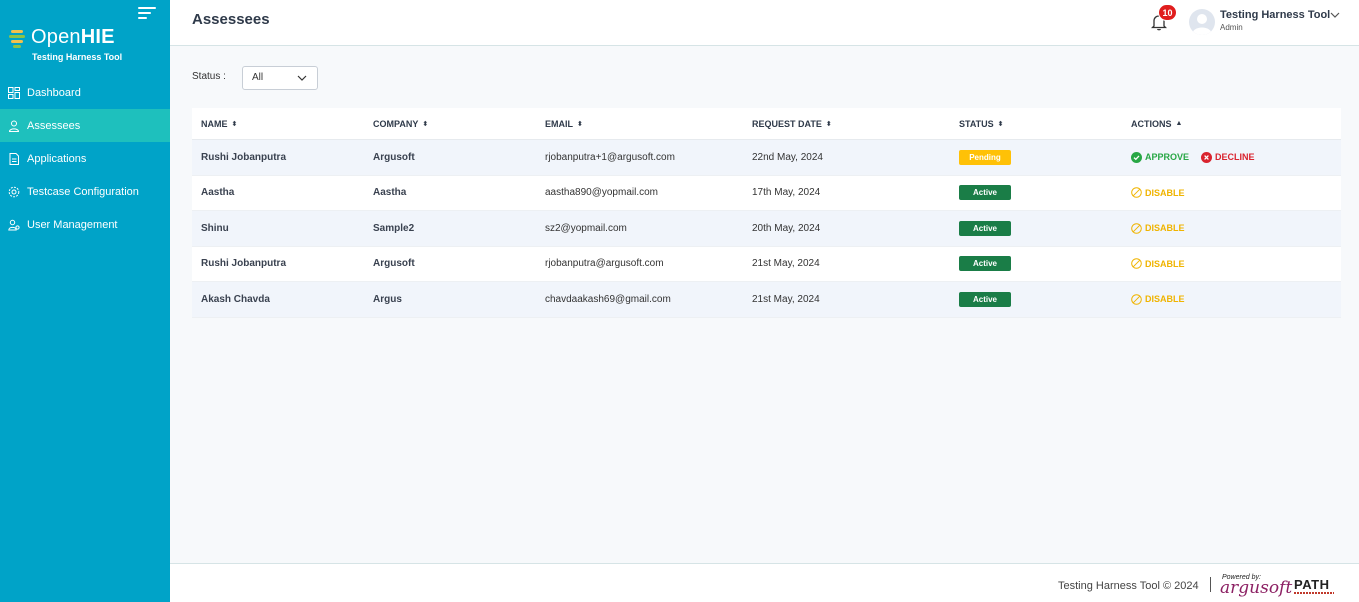 The width and height of the screenshot is (1359, 602). Describe the element at coordinates (985, 157) in the screenshot. I see `status-badge: Pending` at that location.